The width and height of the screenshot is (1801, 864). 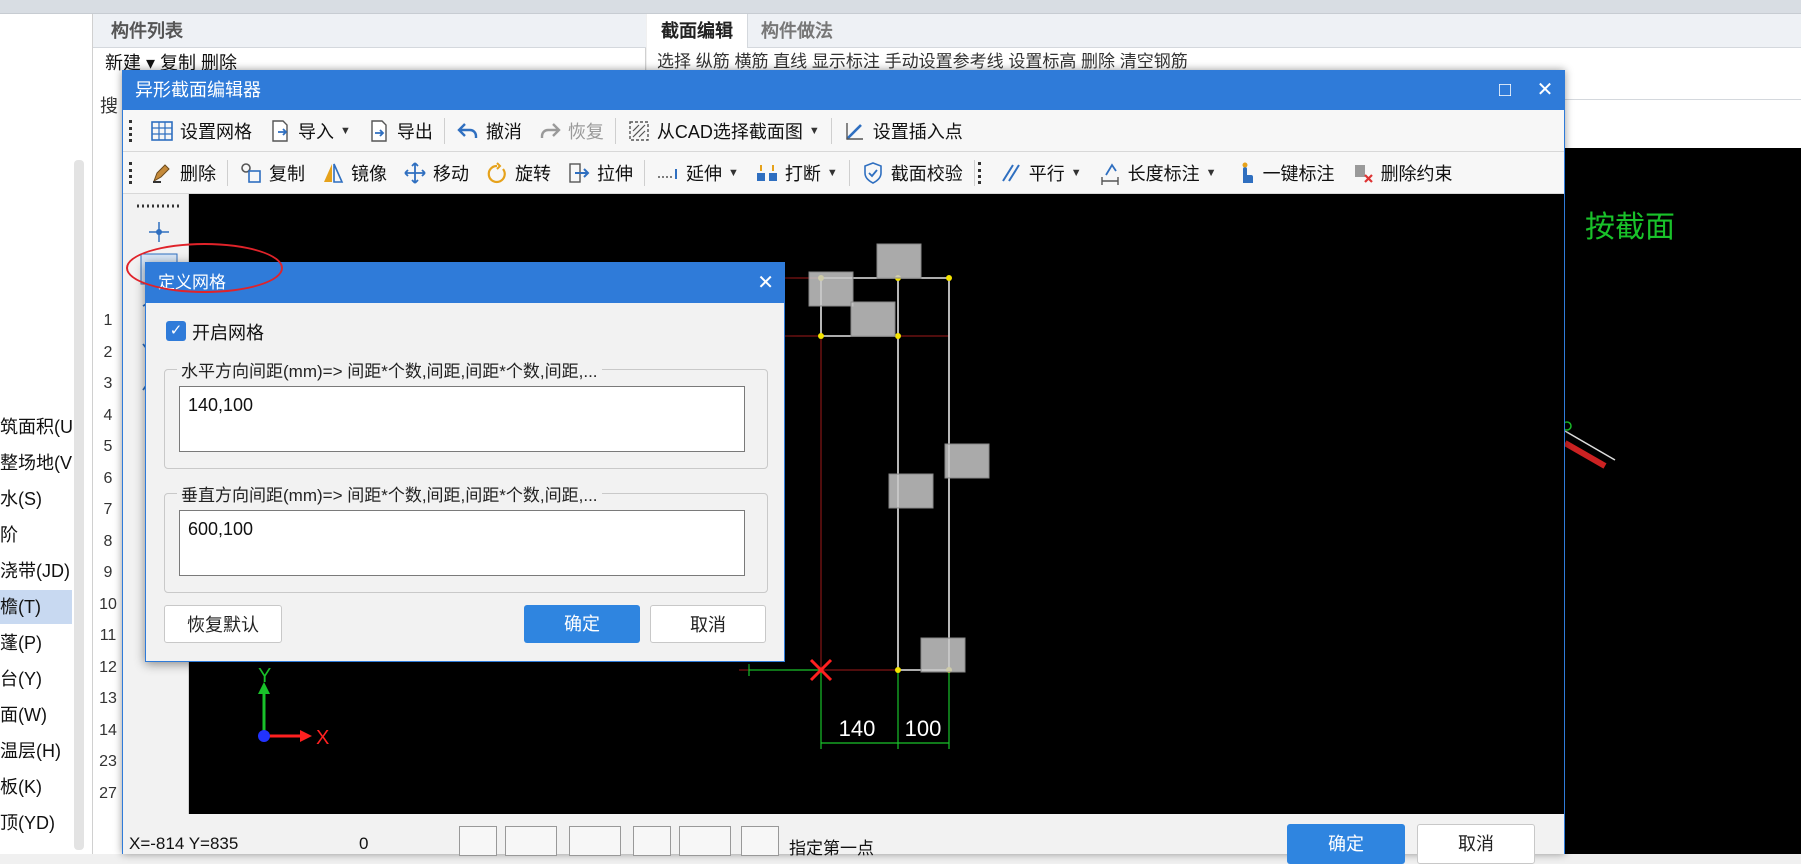 I want to click on horizontal-spacing-input: 140,100, so click(x=462, y=419).